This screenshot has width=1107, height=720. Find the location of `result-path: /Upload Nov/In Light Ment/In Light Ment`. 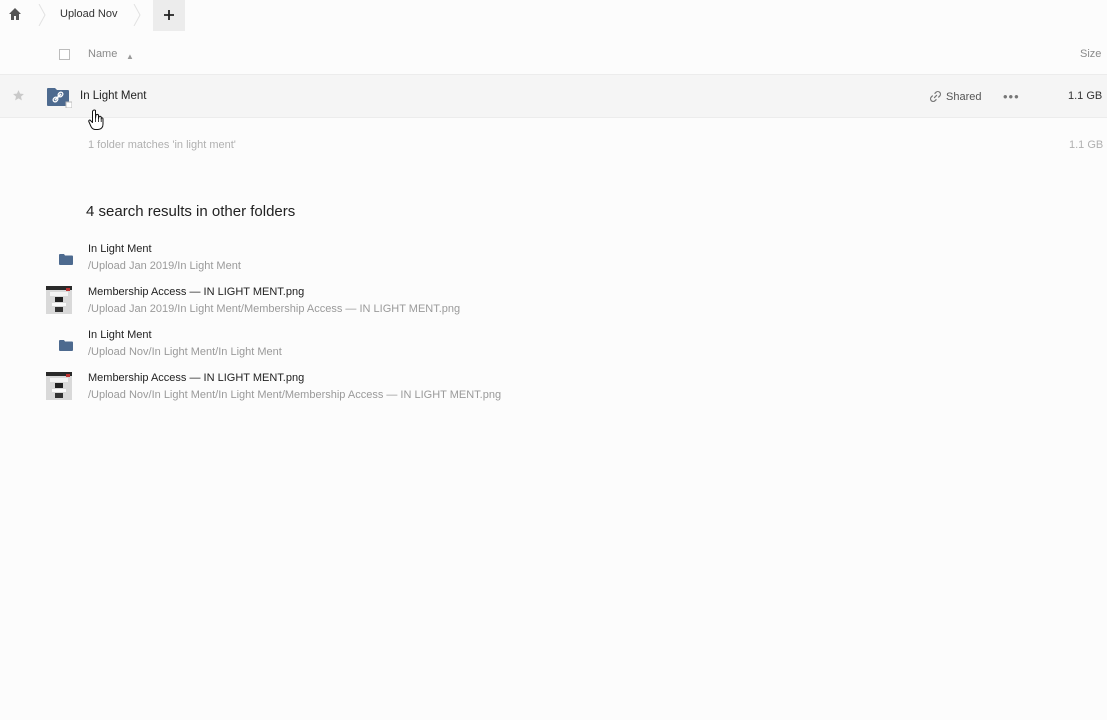

result-path: /Upload Nov/In Light Ment/In Light Ment is located at coordinates (185, 352).